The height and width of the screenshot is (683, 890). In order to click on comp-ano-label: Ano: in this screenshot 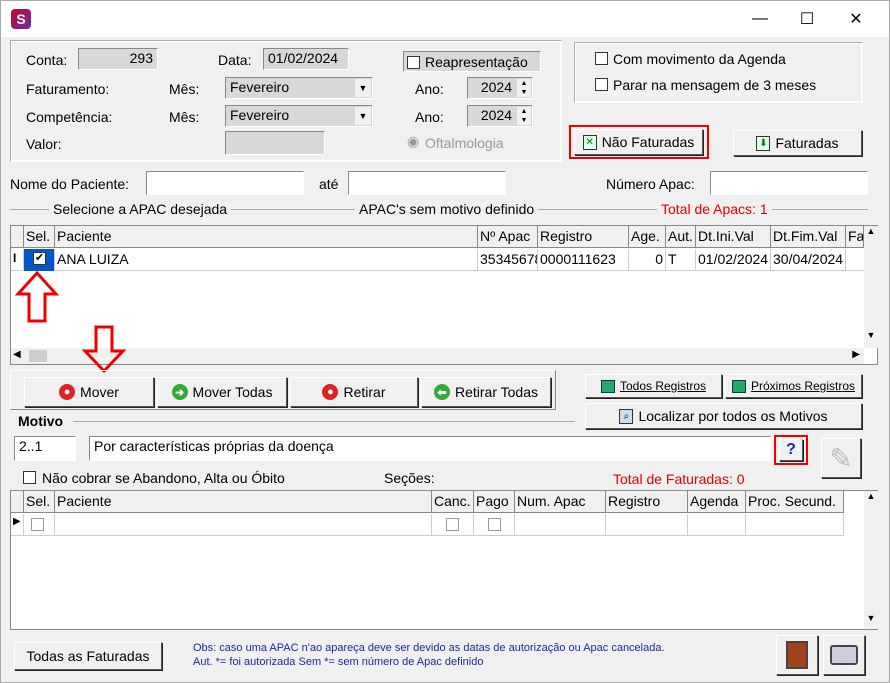, I will do `click(429, 117)`.